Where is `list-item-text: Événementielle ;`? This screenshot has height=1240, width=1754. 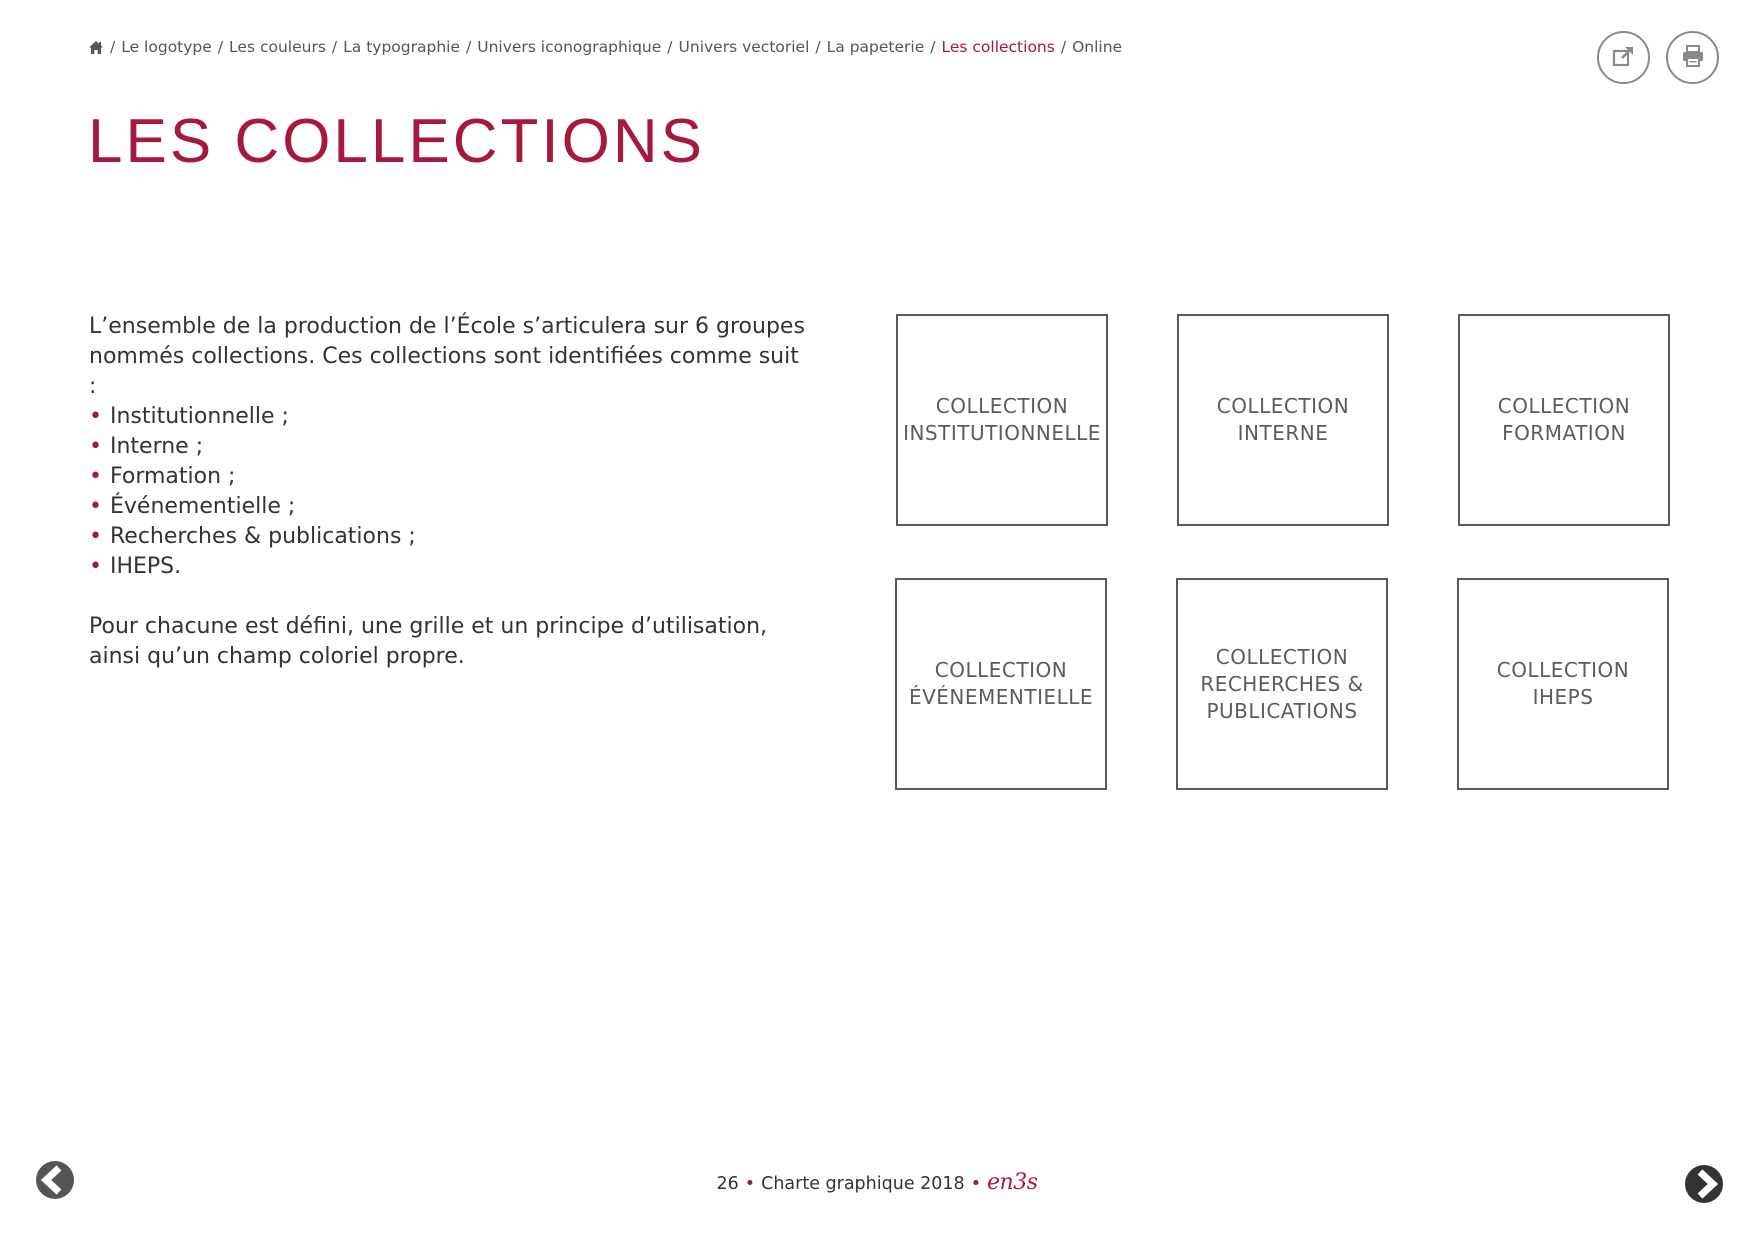 list-item-text: Événementielle ; is located at coordinates (202, 506).